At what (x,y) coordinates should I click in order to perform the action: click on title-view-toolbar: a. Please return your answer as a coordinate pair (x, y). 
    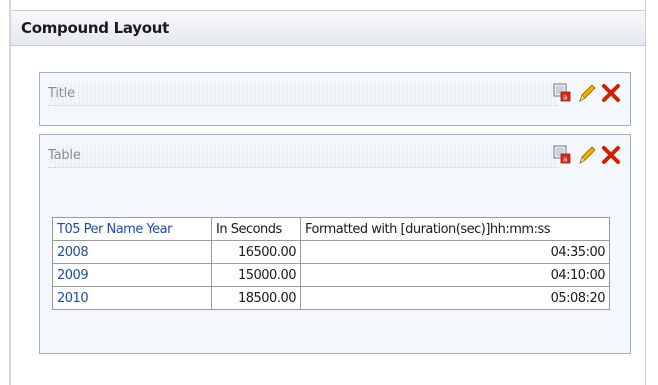
    Looking at the image, I should click on (587, 93).